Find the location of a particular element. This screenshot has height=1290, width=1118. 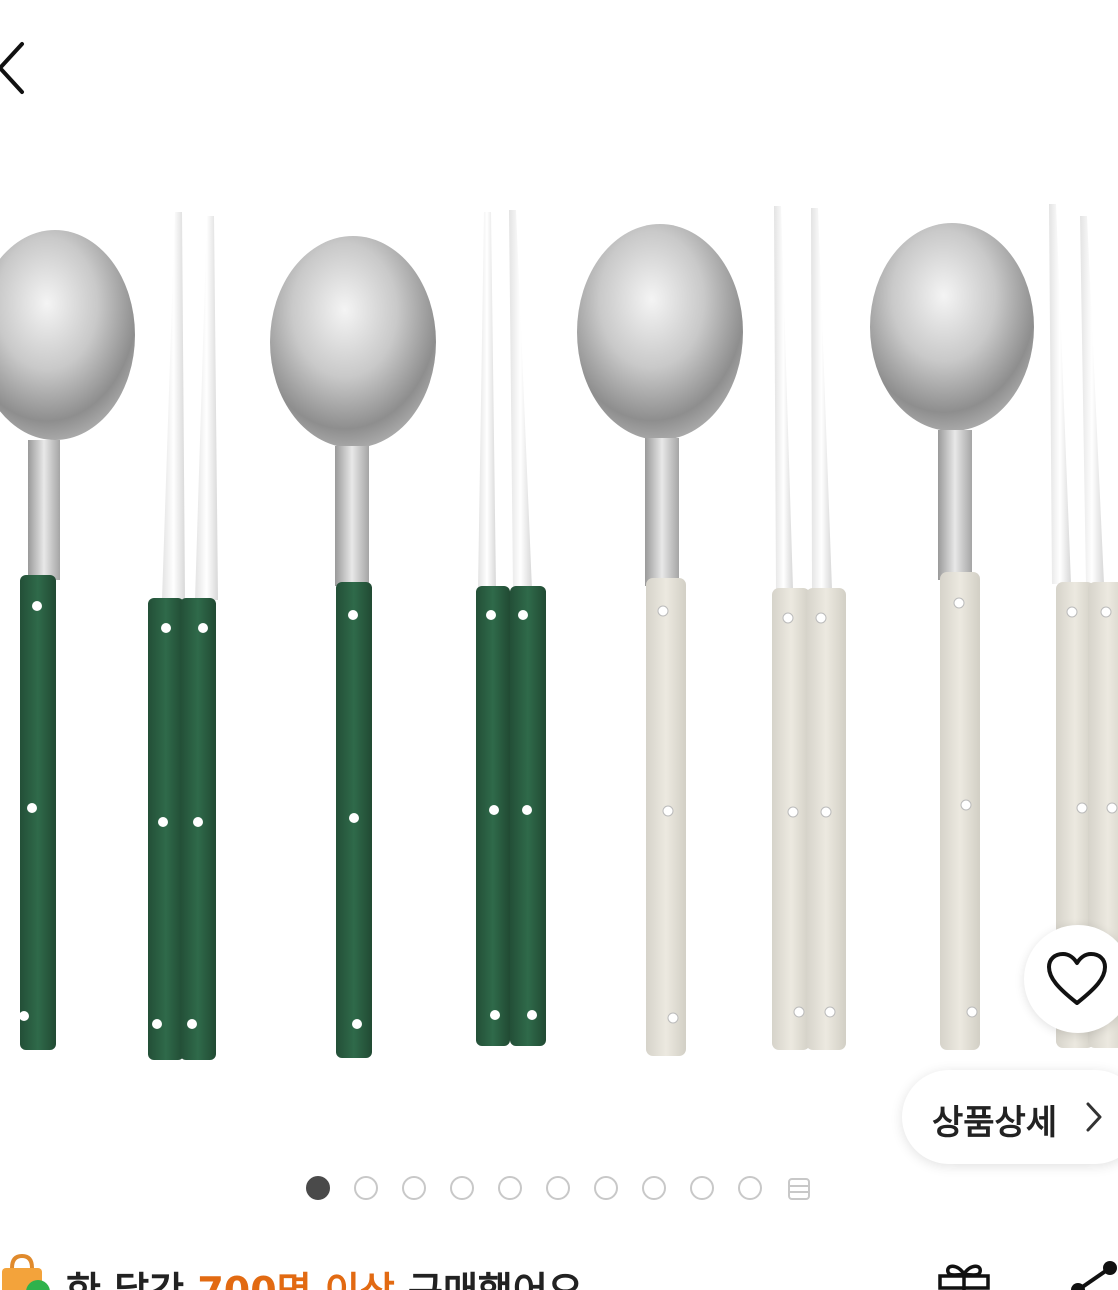

promo-highlight: 700명 이상 is located at coordinates (295, 1279).